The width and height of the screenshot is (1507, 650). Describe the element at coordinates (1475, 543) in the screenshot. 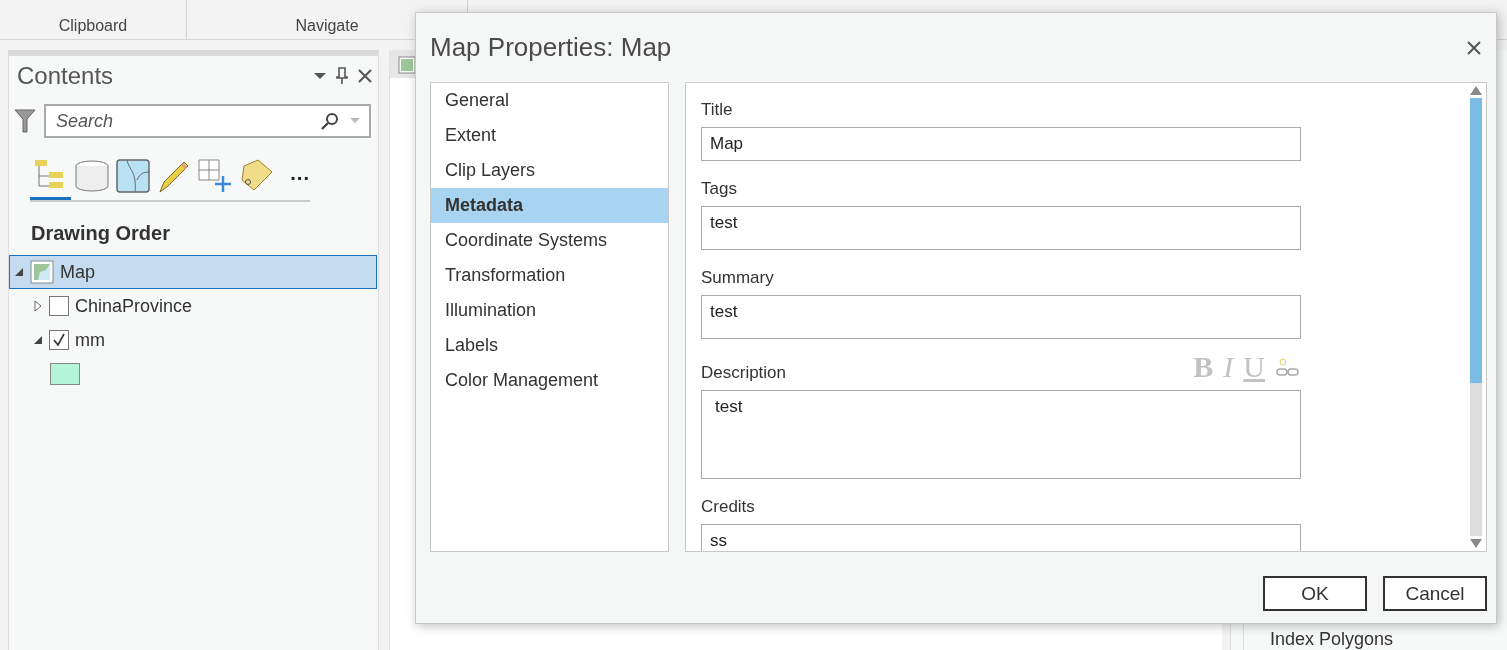

I see `scroll-down-icon` at that location.